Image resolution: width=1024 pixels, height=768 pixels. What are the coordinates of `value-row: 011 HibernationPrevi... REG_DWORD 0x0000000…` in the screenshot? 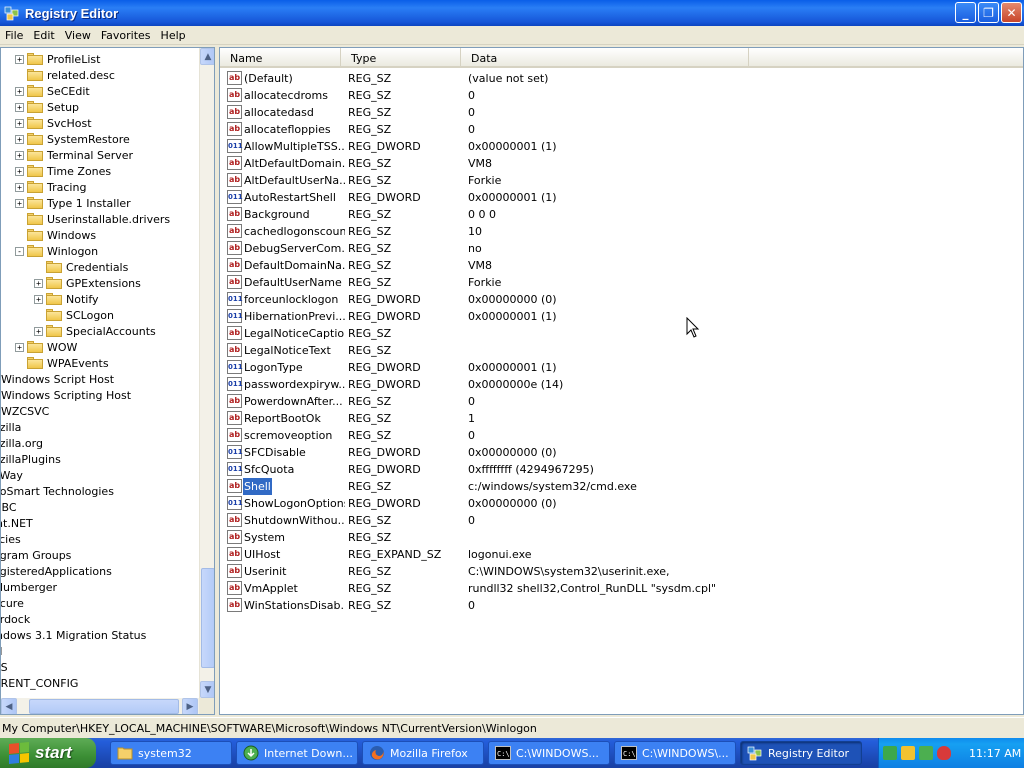 It's located at (620, 316).